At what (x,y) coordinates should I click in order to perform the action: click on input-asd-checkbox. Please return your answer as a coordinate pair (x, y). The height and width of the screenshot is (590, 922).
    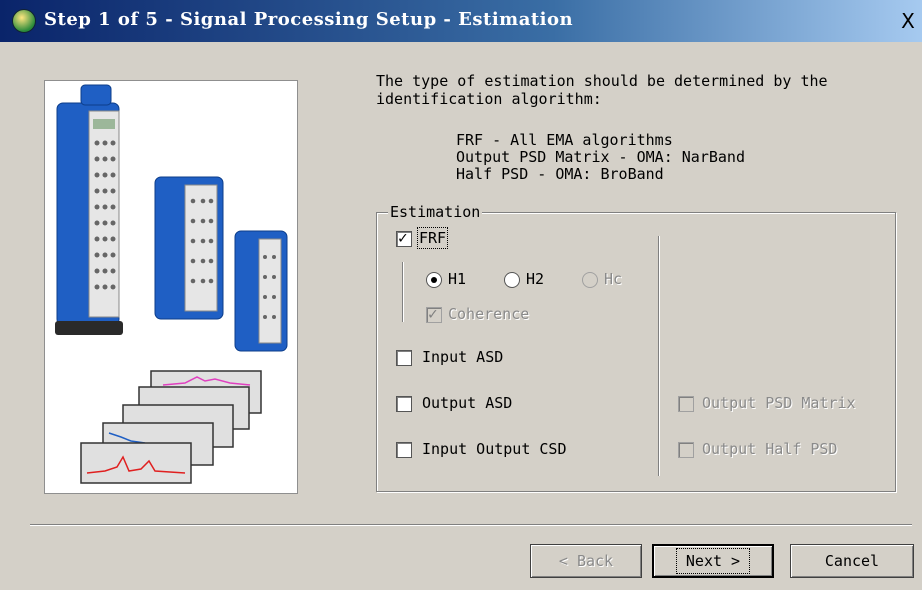
    Looking at the image, I should click on (404, 358).